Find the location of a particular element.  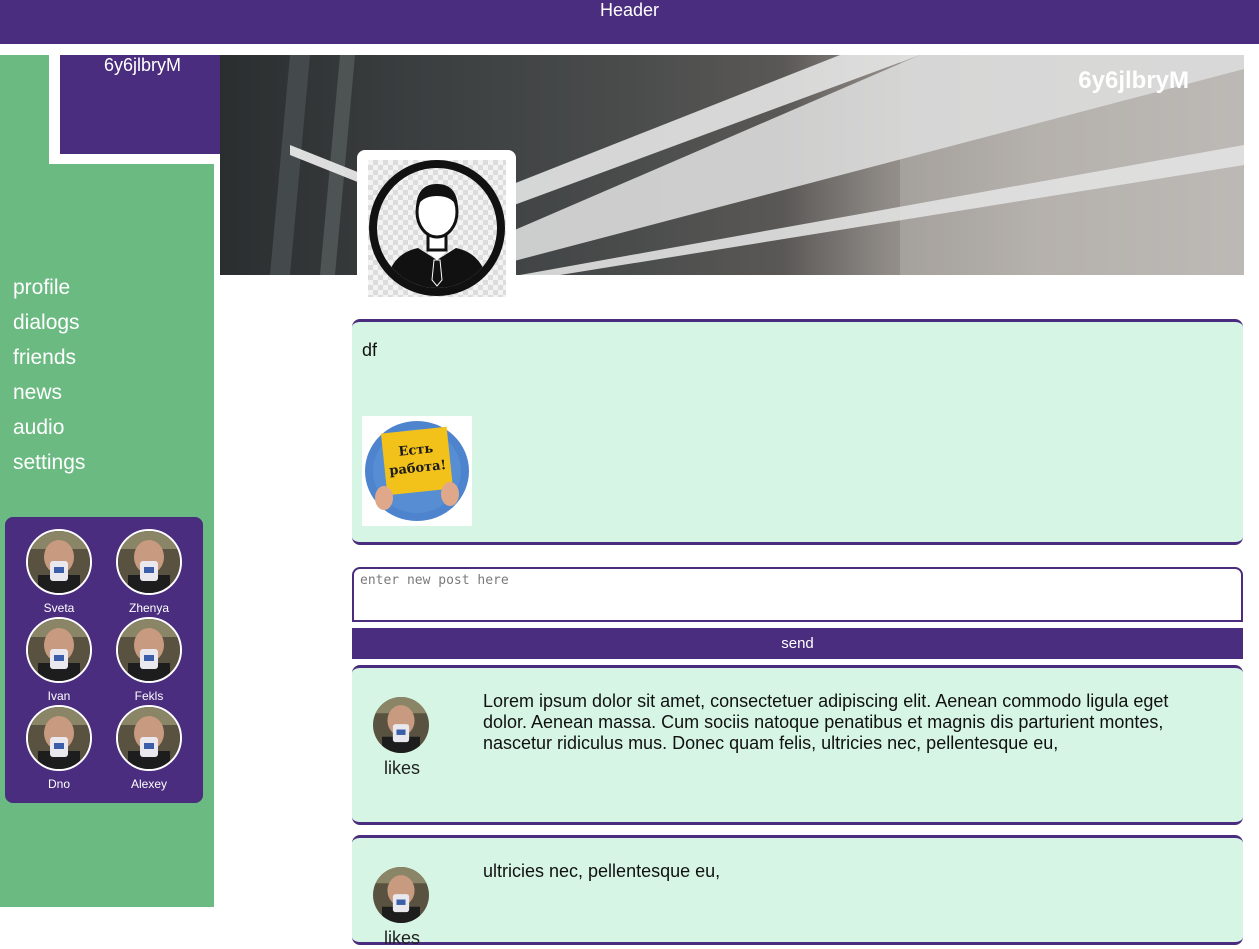

friend-name: Dno is located at coordinates (58, 784).